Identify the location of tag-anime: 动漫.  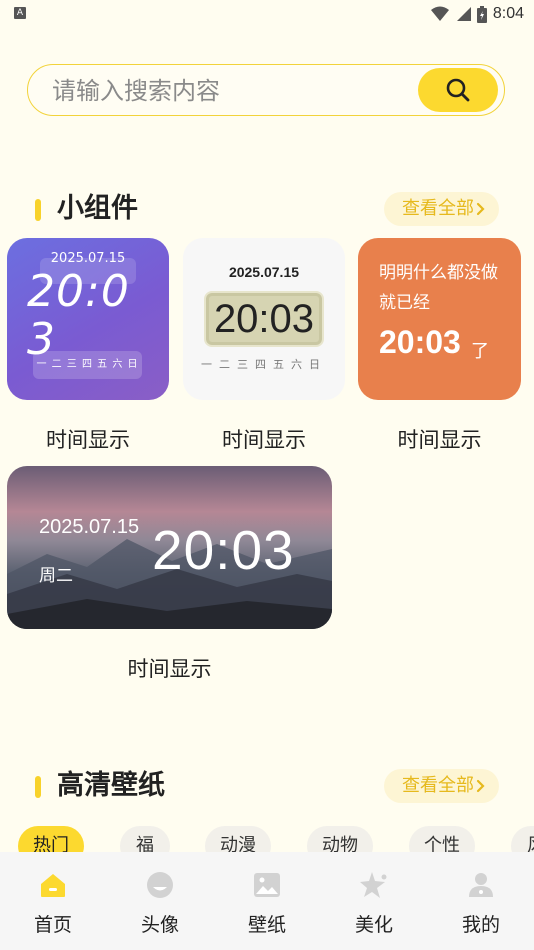
(238, 839).